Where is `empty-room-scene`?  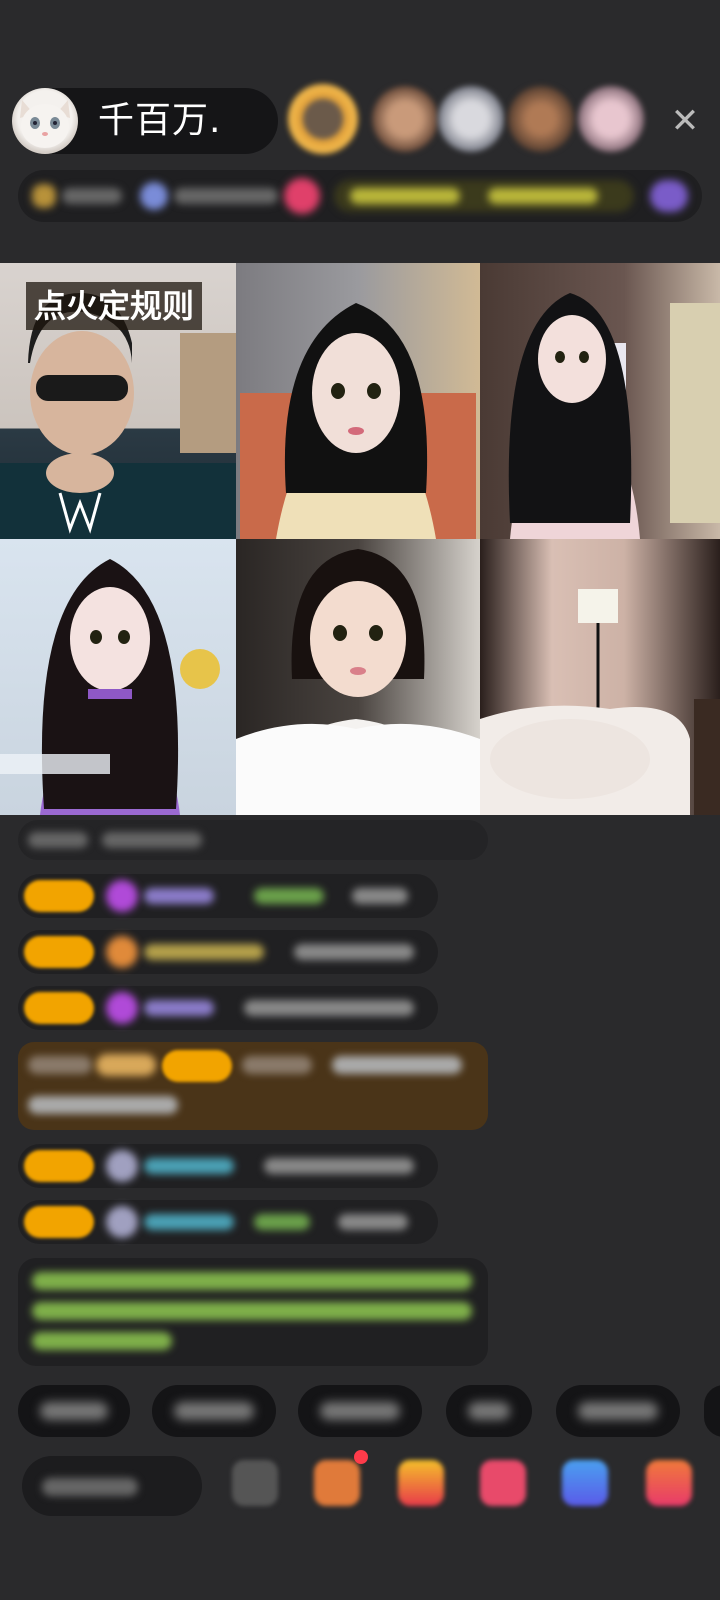 empty-room-scene is located at coordinates (600, 702).